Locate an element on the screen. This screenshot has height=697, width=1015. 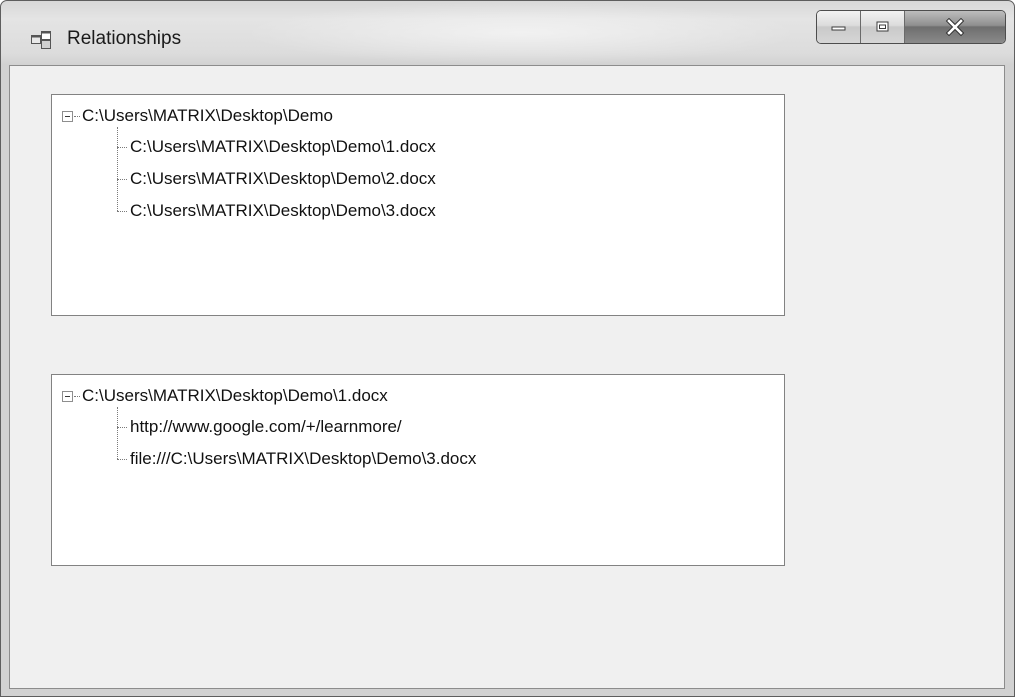
minimize-button is located at coordinates (839, 27).